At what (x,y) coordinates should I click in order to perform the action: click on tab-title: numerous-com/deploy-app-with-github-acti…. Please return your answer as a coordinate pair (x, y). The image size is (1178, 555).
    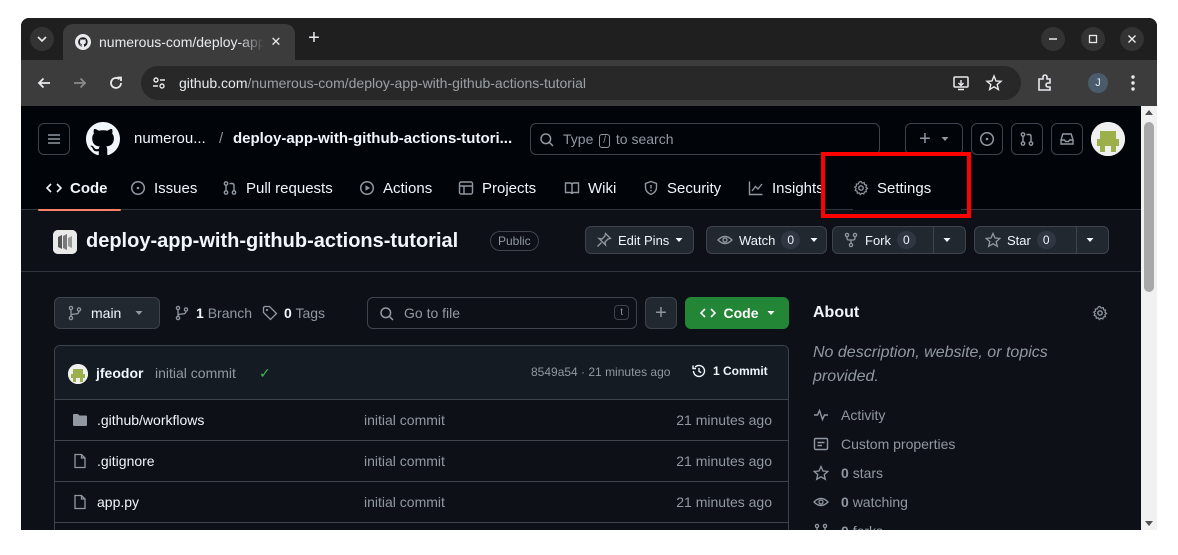
    Looking at the image, I should click on (181, 42).